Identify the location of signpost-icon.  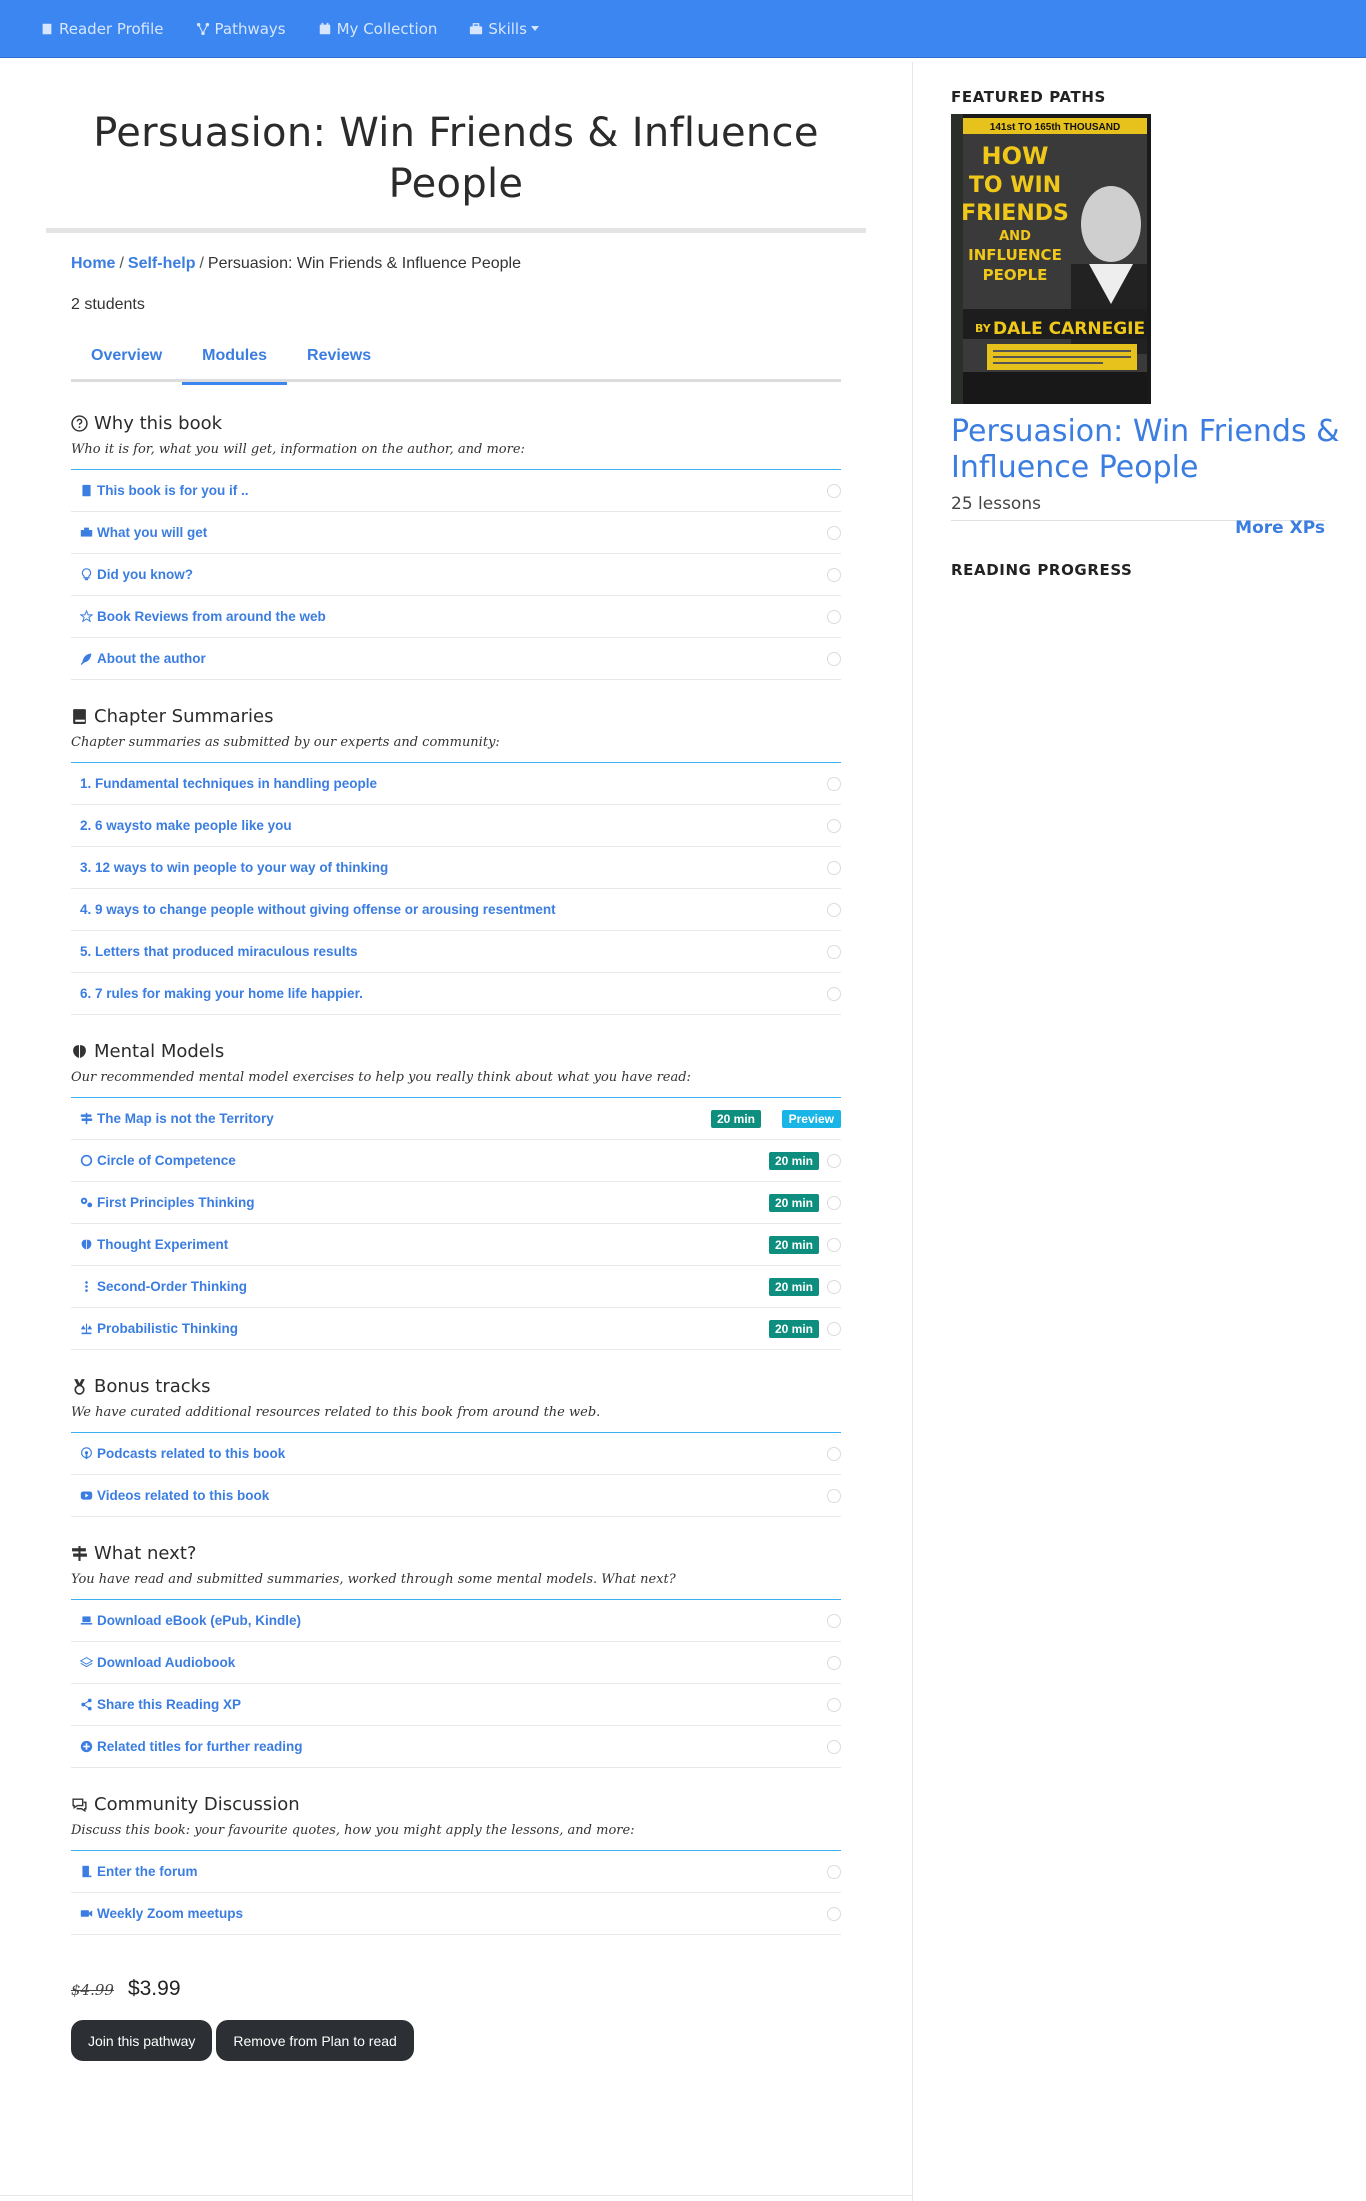
(79, 1553).